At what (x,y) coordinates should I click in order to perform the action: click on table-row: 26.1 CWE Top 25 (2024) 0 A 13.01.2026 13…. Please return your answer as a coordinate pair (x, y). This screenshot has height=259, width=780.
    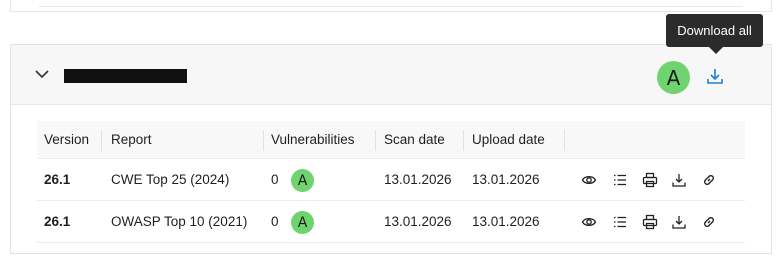
    Looking at the image, I should click on (391, 180).